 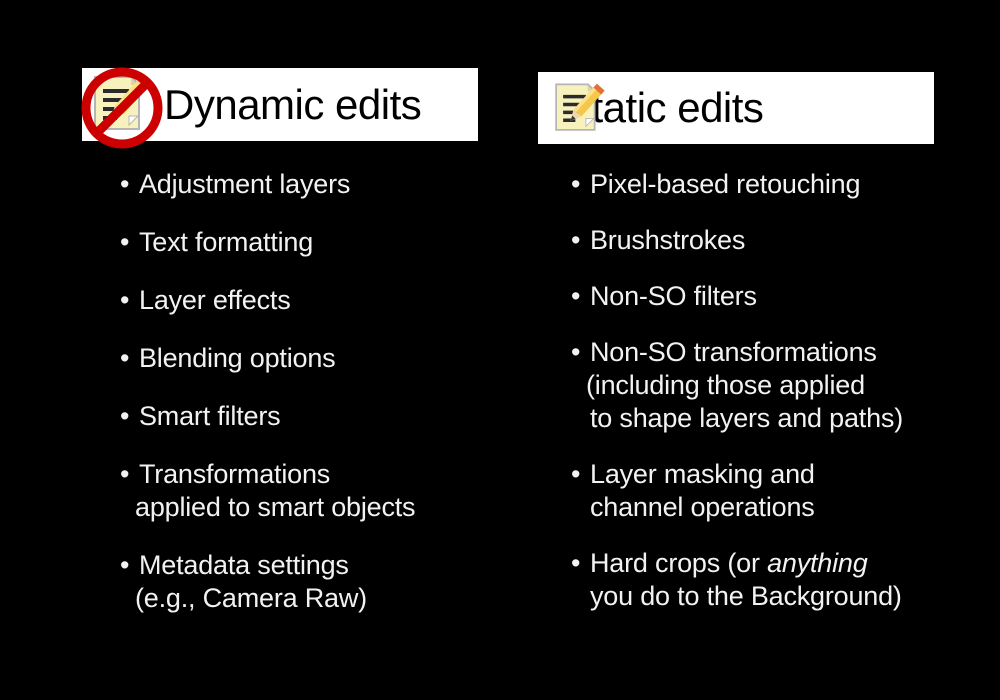 What do you see at coordinates (668, 240) in the screenshot?
I see `list-item-label: Brushstrokes` at bounding box center [668, 240].